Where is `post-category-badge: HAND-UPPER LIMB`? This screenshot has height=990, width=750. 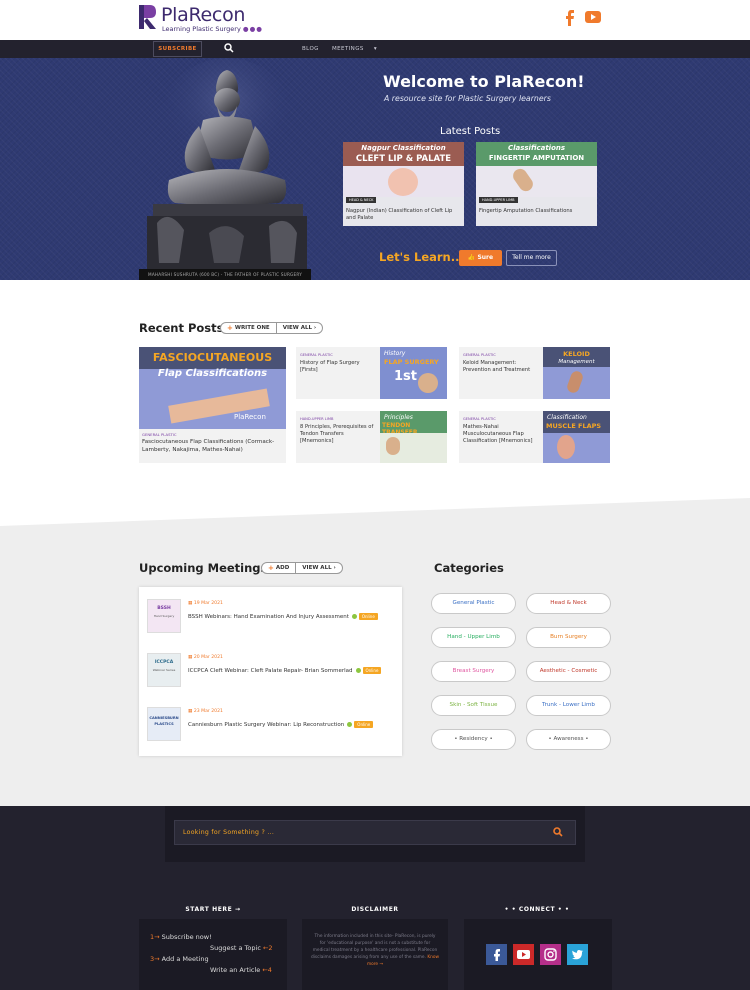
post-category-badge: HAND-UPPER LIMB is located at coordinates (498, 200).